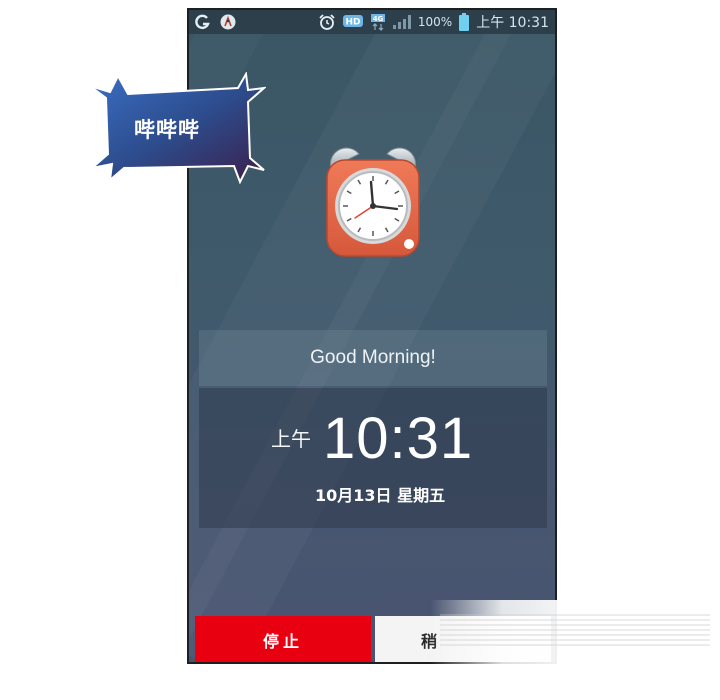 Image resolution: width=720 pixels, height=700 pixels. I want to click on alarm-date: 10月13日 星期五, so click(380, 495).